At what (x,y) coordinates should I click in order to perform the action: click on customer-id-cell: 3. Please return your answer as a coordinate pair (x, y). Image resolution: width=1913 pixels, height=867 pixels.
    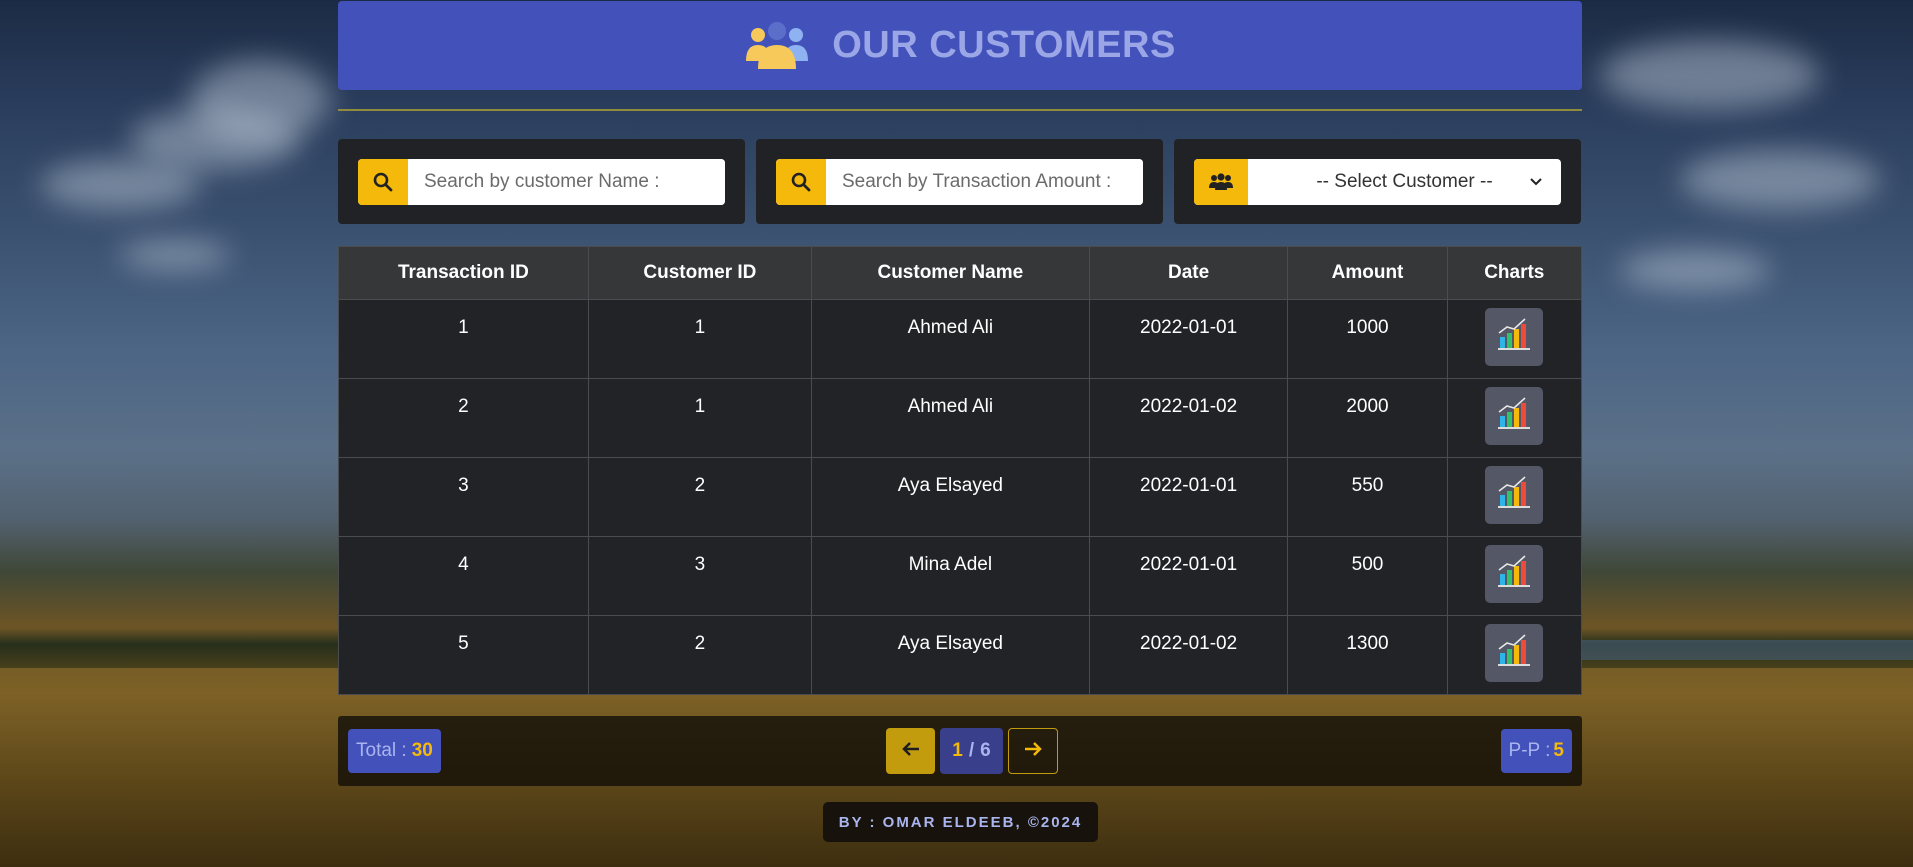
    Looking at the image, I should click on (699, 576).